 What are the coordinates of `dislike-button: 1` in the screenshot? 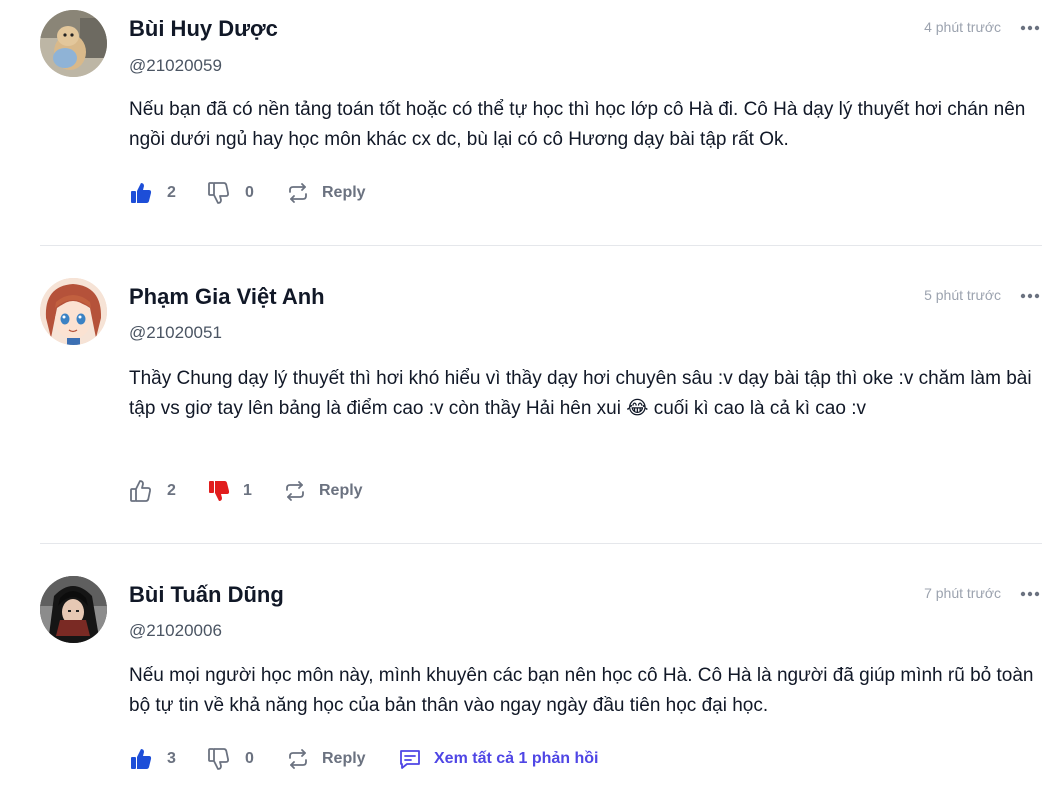 It's located at (229, 491).